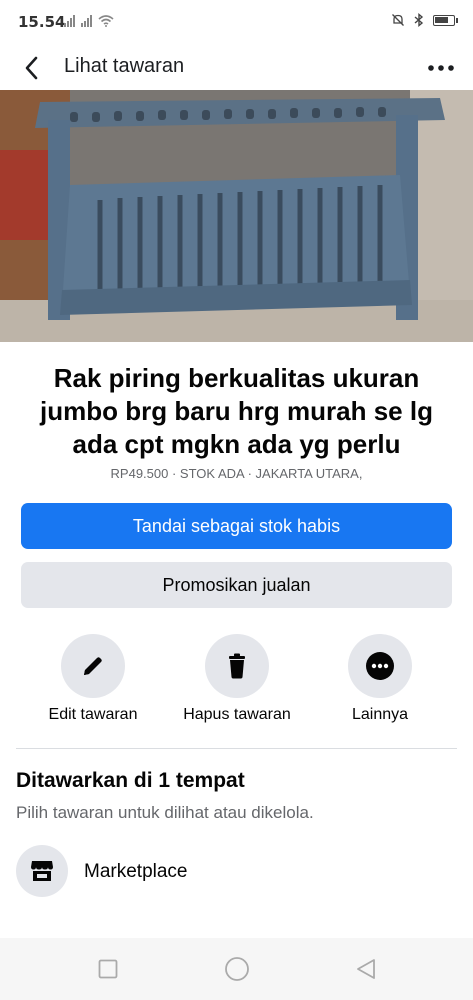  I want to click on storefront-icon, so click(42, 871).